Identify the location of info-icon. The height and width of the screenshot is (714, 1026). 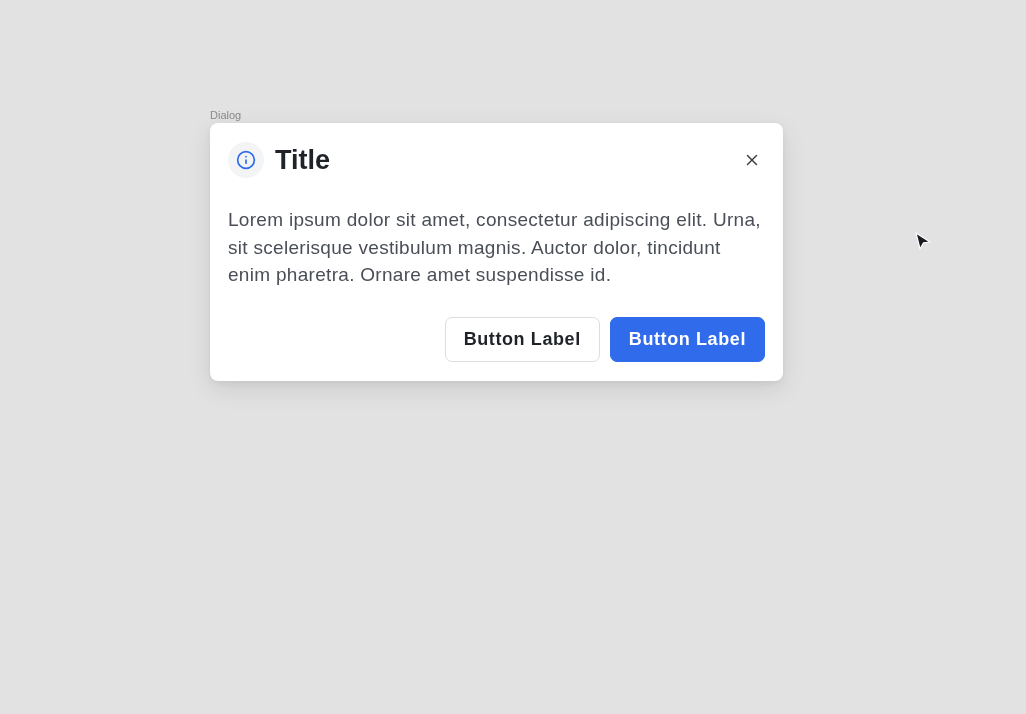
(246, 160).